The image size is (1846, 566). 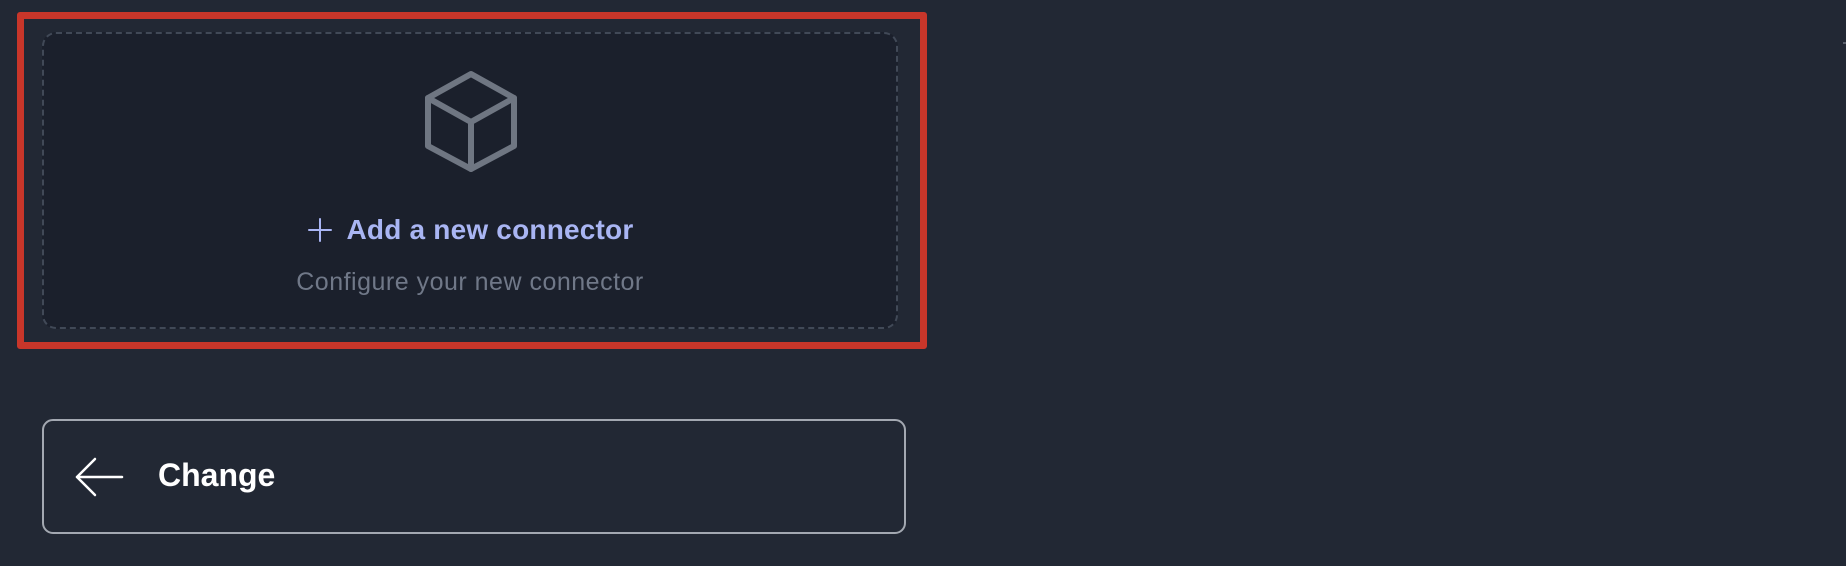 What do you see at coordinates (474, 476) in the screenshot?
I see `change-button: Change` at bounding box center [474, 476].